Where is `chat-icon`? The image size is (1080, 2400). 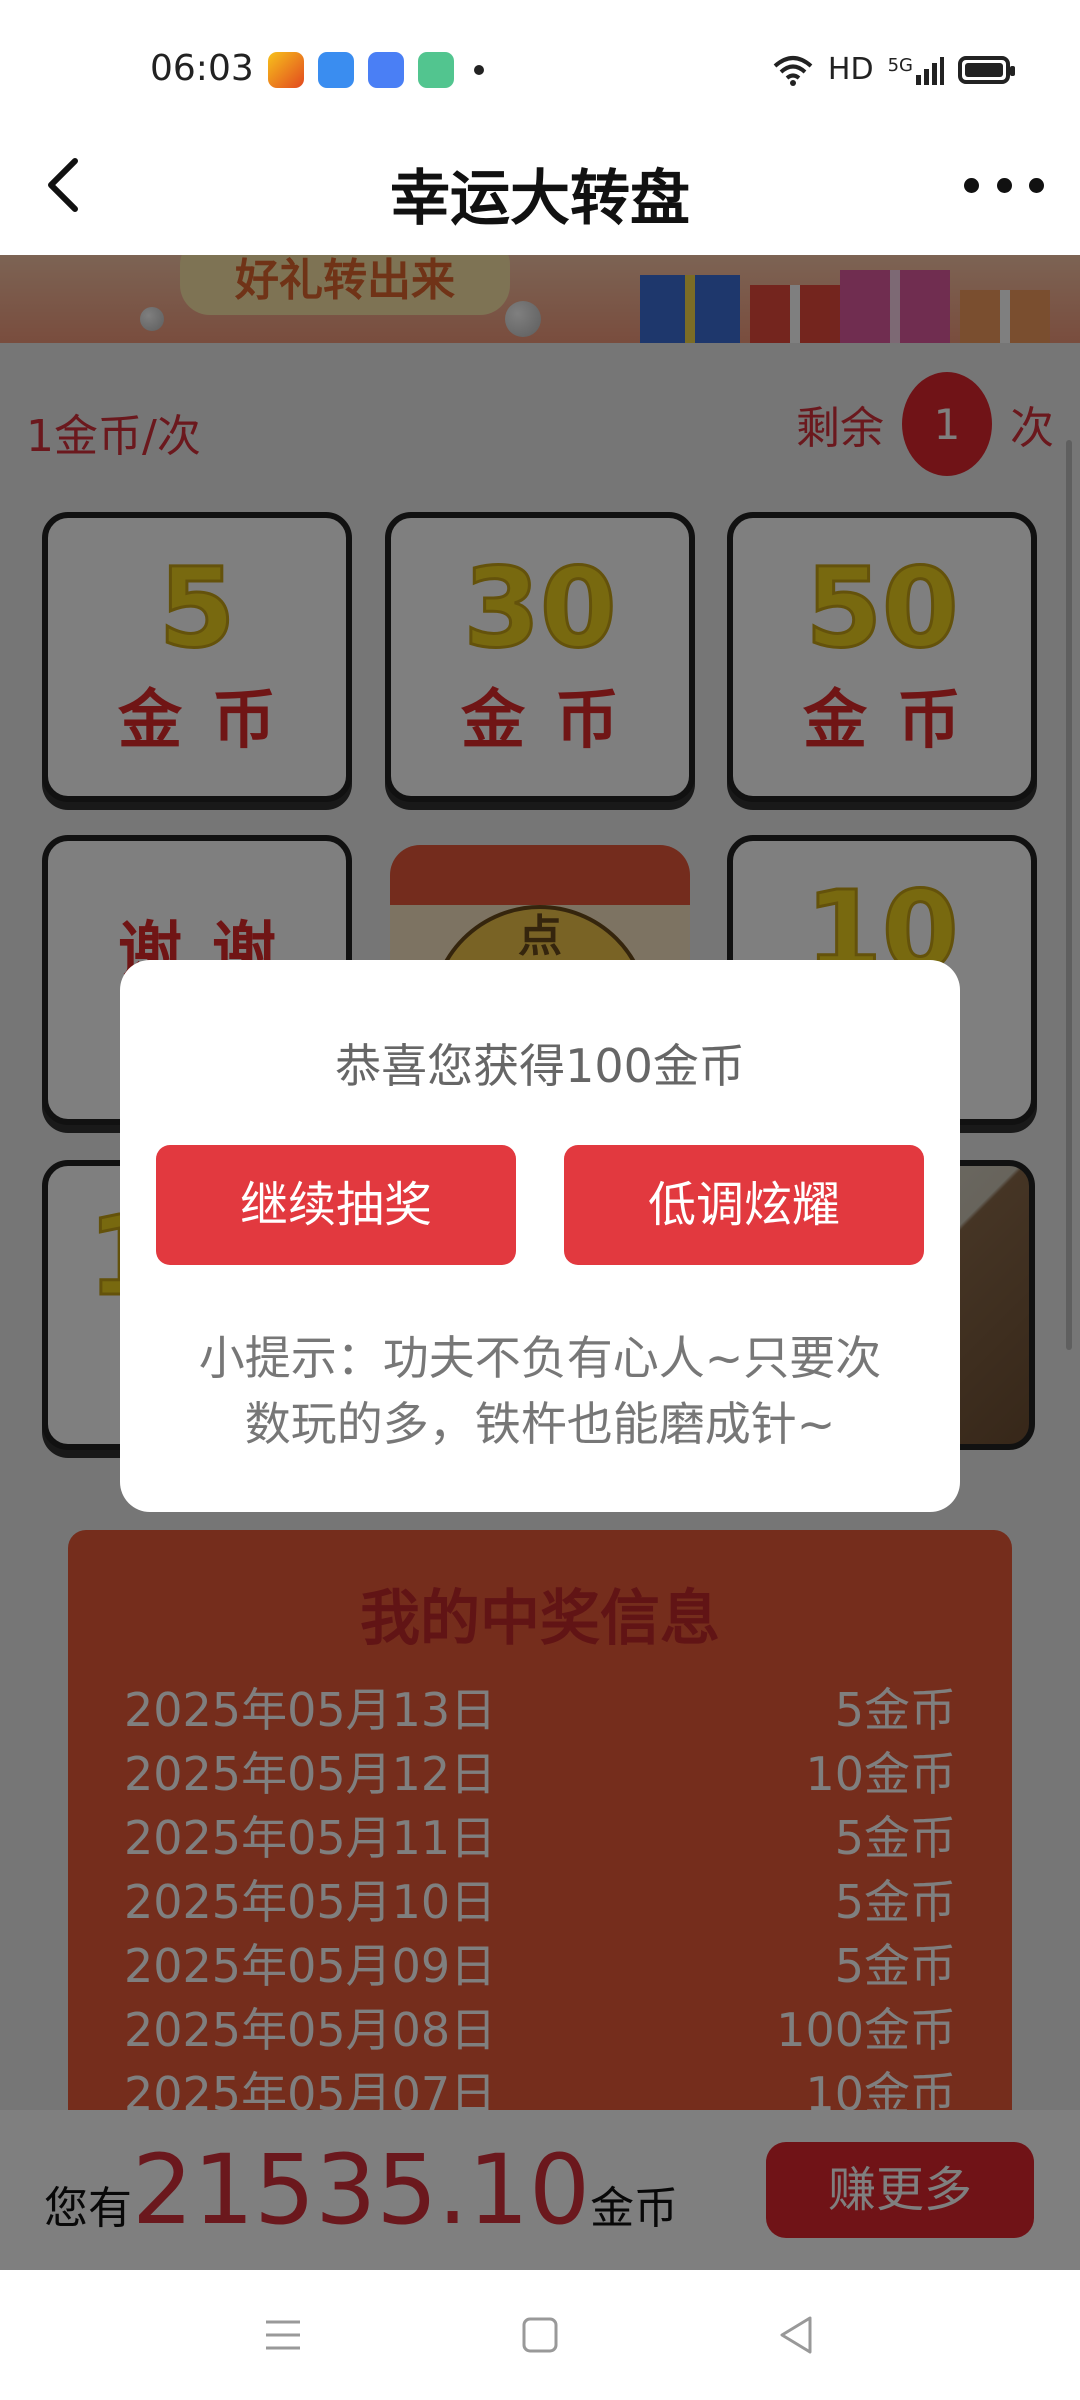
chat-icon is located at coordinates (386, 70).